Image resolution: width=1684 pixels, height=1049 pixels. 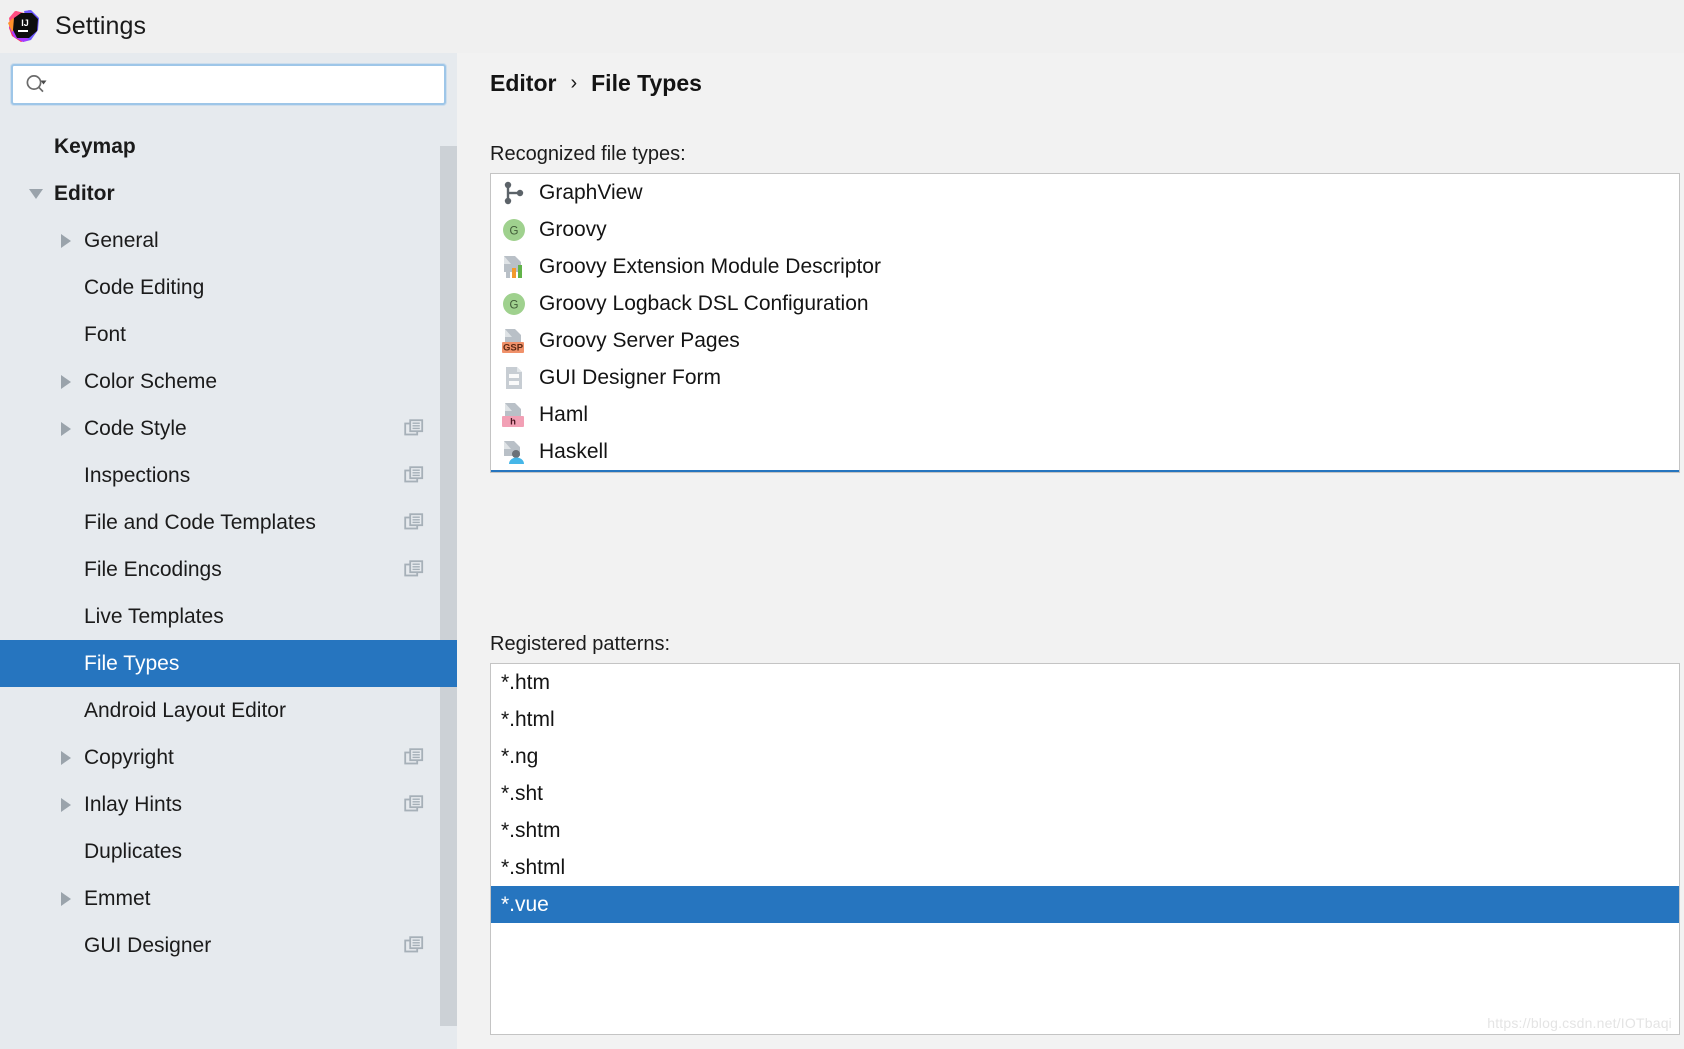 What do you see at coordinates (528, 719) in the screenshot?
I see `pattern-text: *.html` at bounding box center [528, 719].